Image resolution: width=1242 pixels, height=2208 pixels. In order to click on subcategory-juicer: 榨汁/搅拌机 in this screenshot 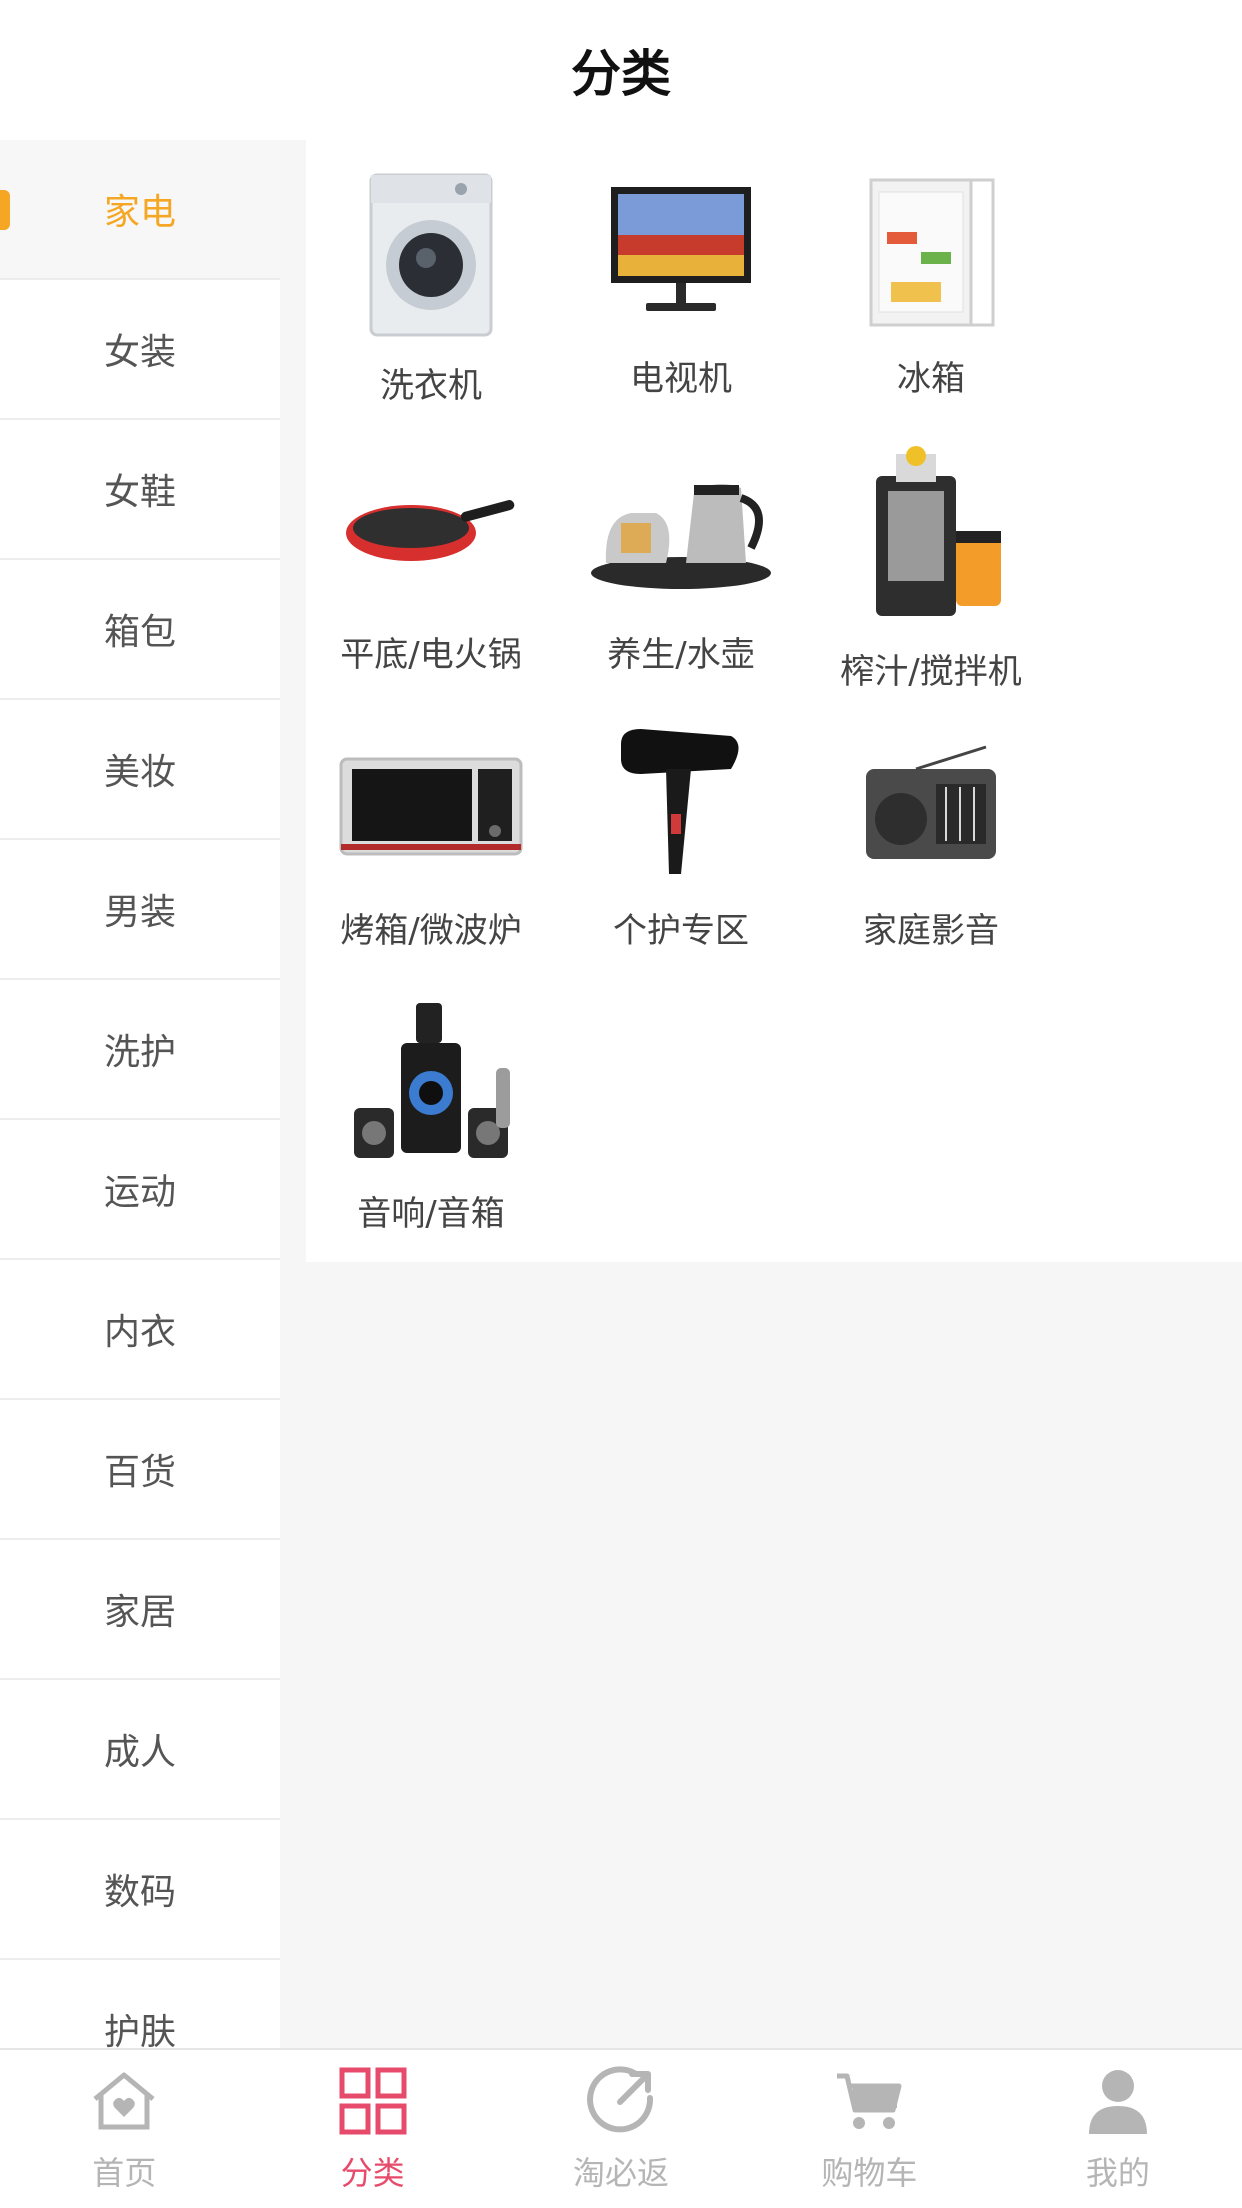, I will do `click(931, 554)`.